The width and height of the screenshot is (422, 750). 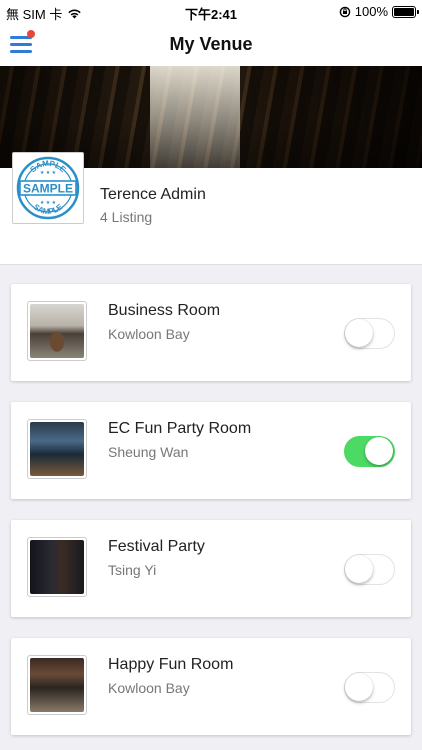 What do you see at coordinates (371, 11) in the screenshot?
I see `battery-label: 100%` at bounding box center [371, 11].